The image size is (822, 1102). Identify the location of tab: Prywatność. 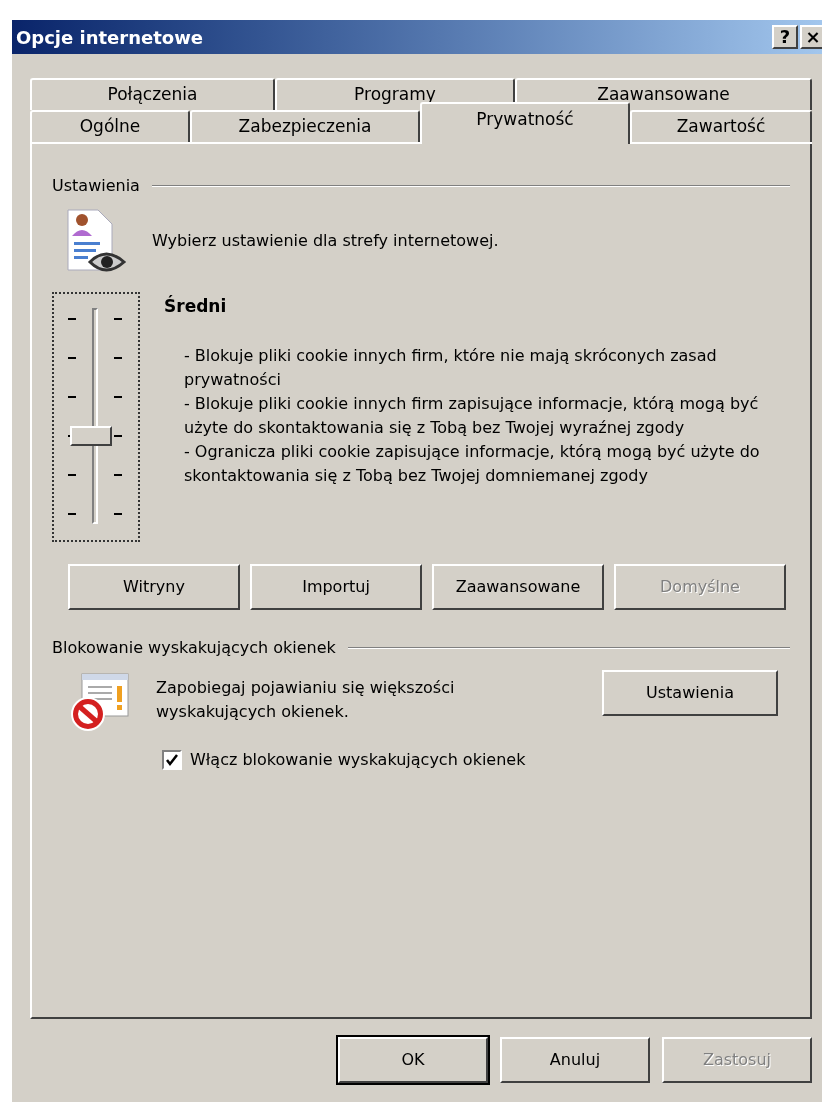
(525, 123).